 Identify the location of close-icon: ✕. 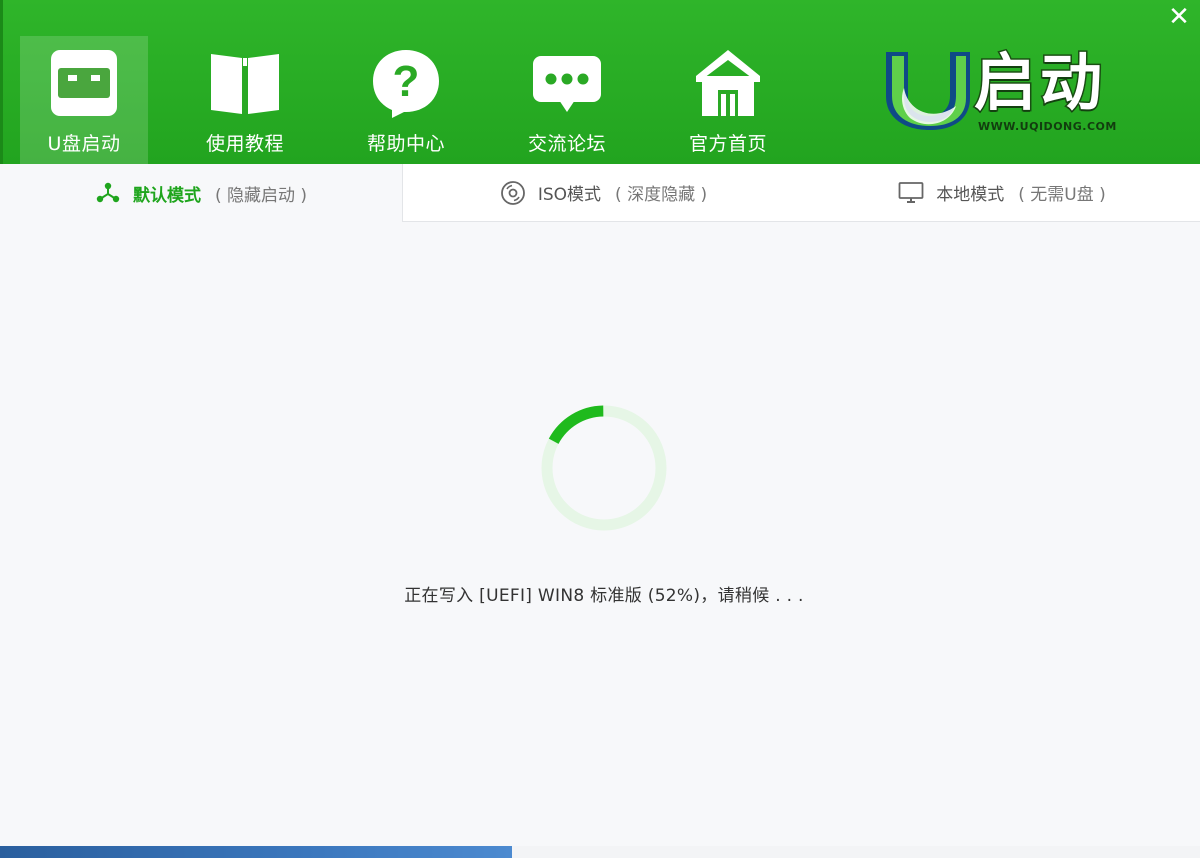
(1179, 17).